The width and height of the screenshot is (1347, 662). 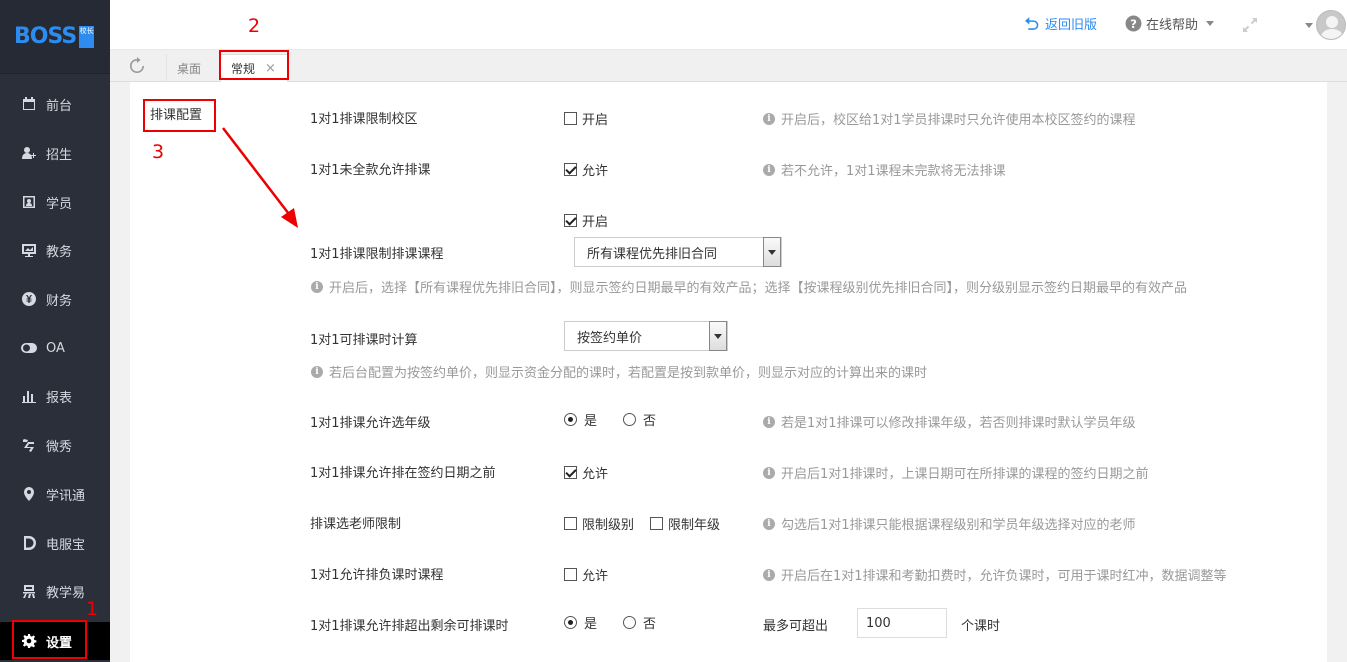 I want to click on setting-label: 1对1排课限制排课课程, so click(x=377, y=254).